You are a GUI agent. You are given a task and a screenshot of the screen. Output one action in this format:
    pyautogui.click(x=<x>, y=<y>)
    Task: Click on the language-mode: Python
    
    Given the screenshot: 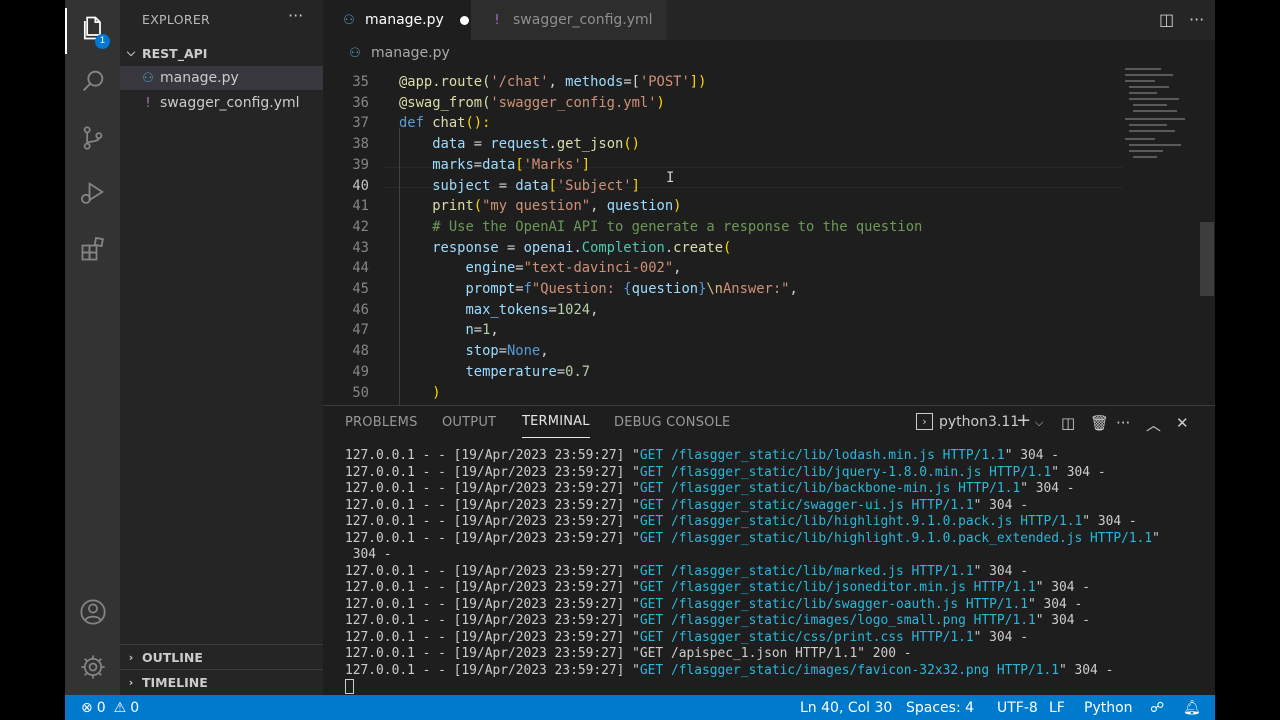 What is the action you would take?
    pyautogui.click(x=1108, y=707)
    